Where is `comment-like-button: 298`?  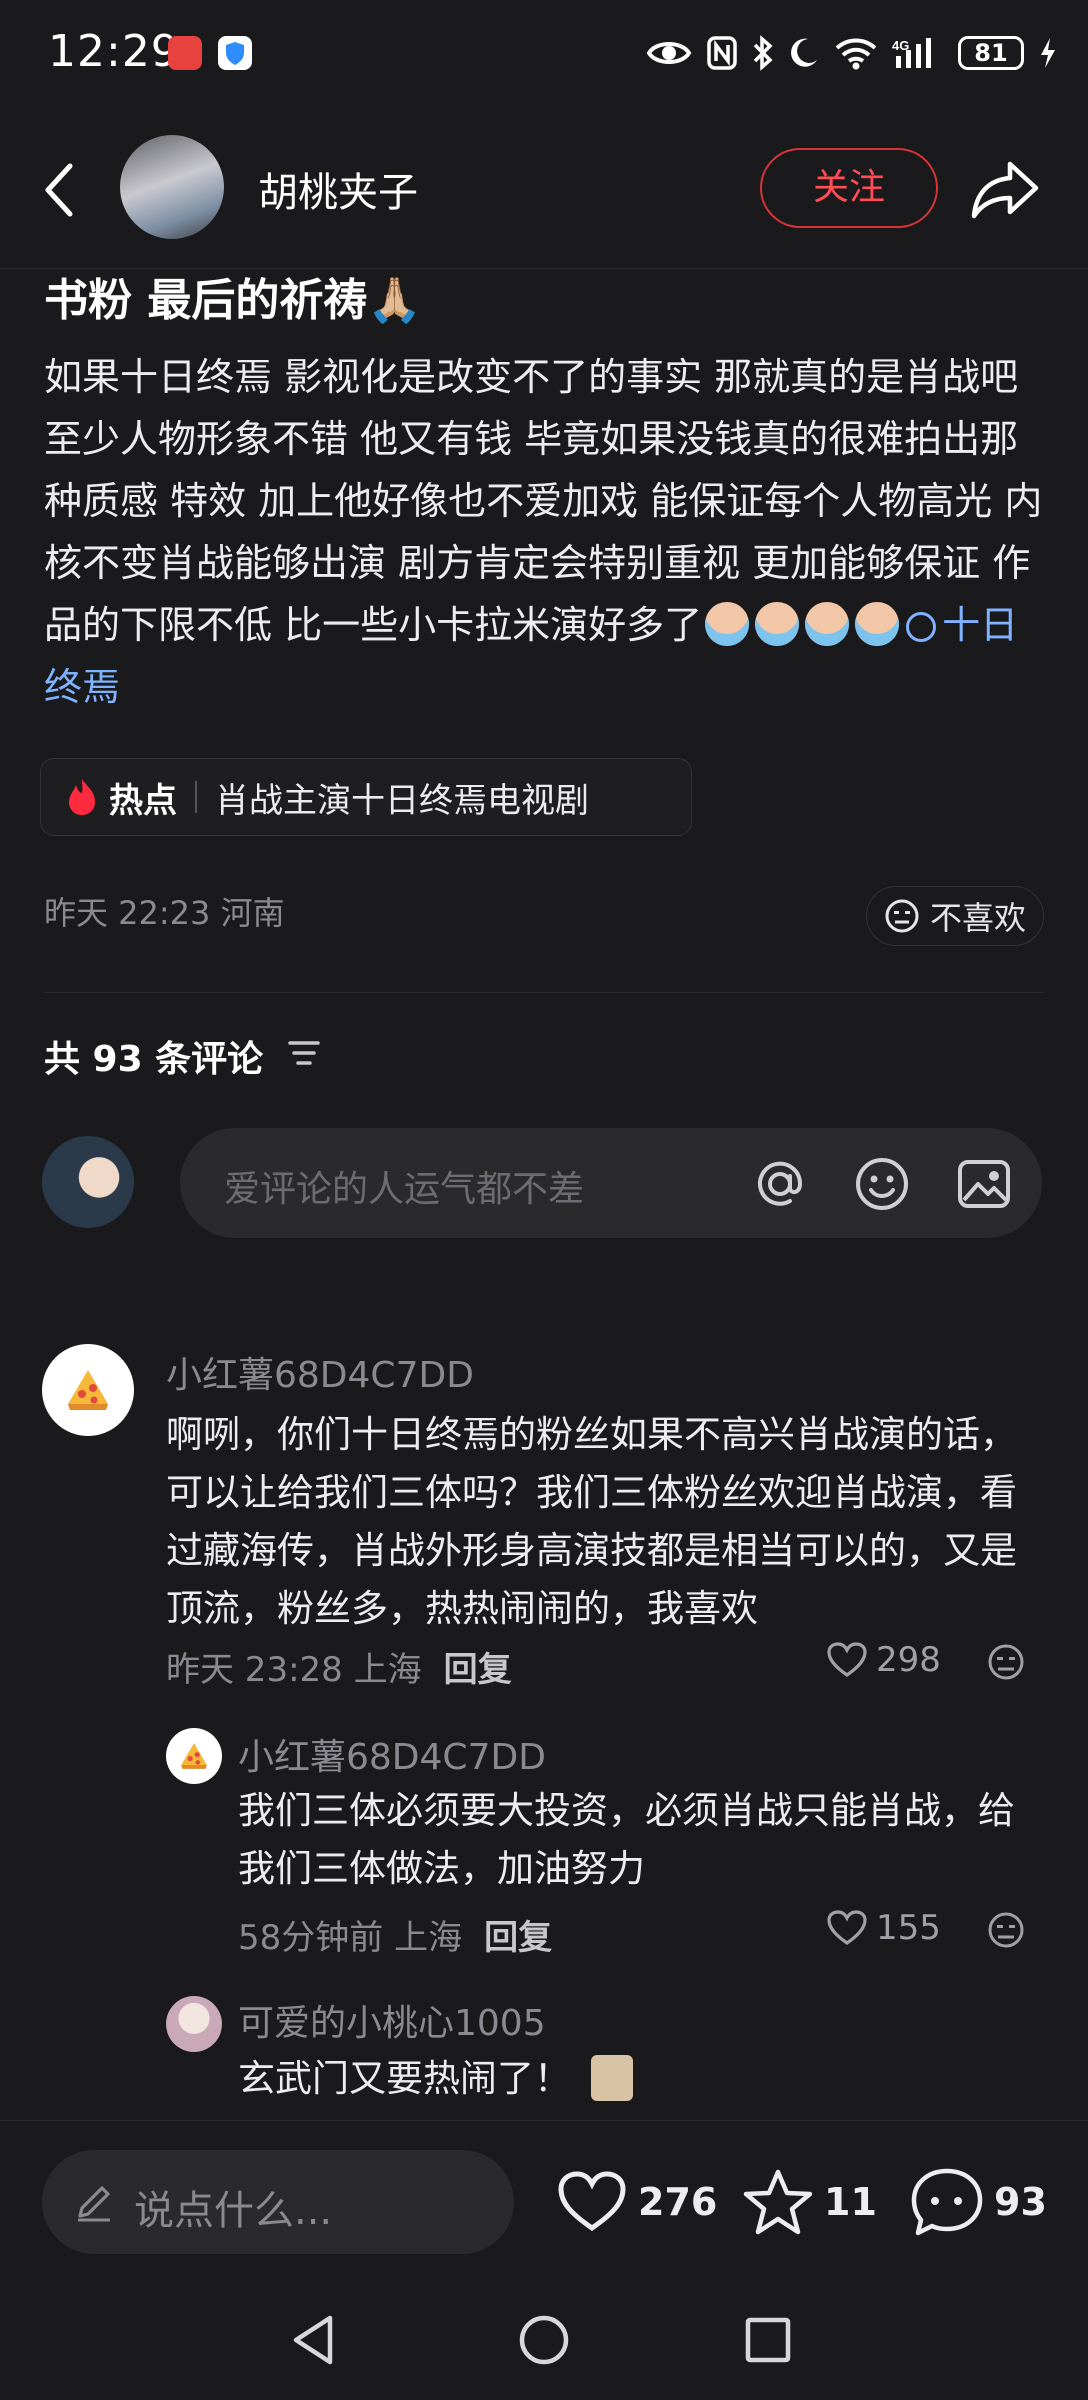 comment-like-button: 298 is located at coordinates (883, 1660).